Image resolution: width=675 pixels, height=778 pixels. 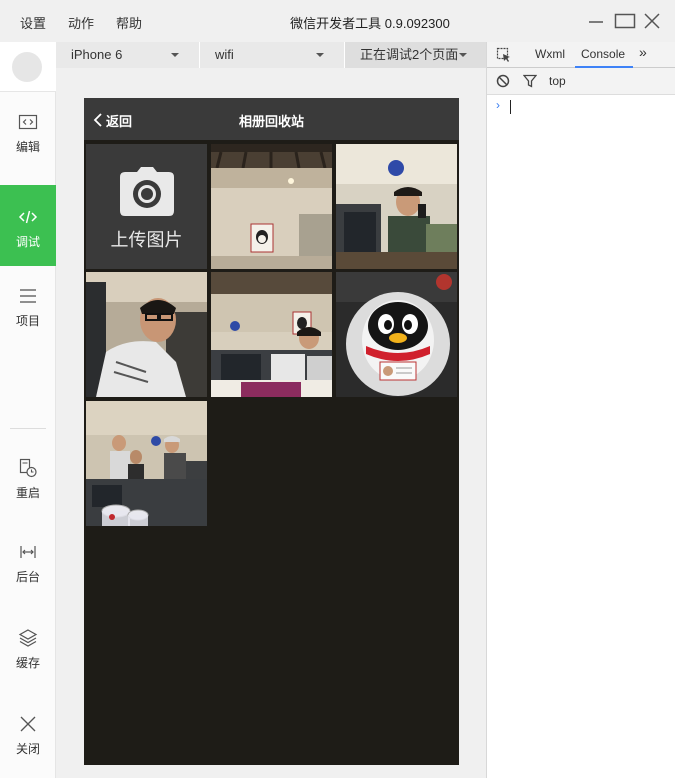 What do you see at coordinates (28, 296) in the screenshot?
I see `list-icon` at bounding box center [28, 296].